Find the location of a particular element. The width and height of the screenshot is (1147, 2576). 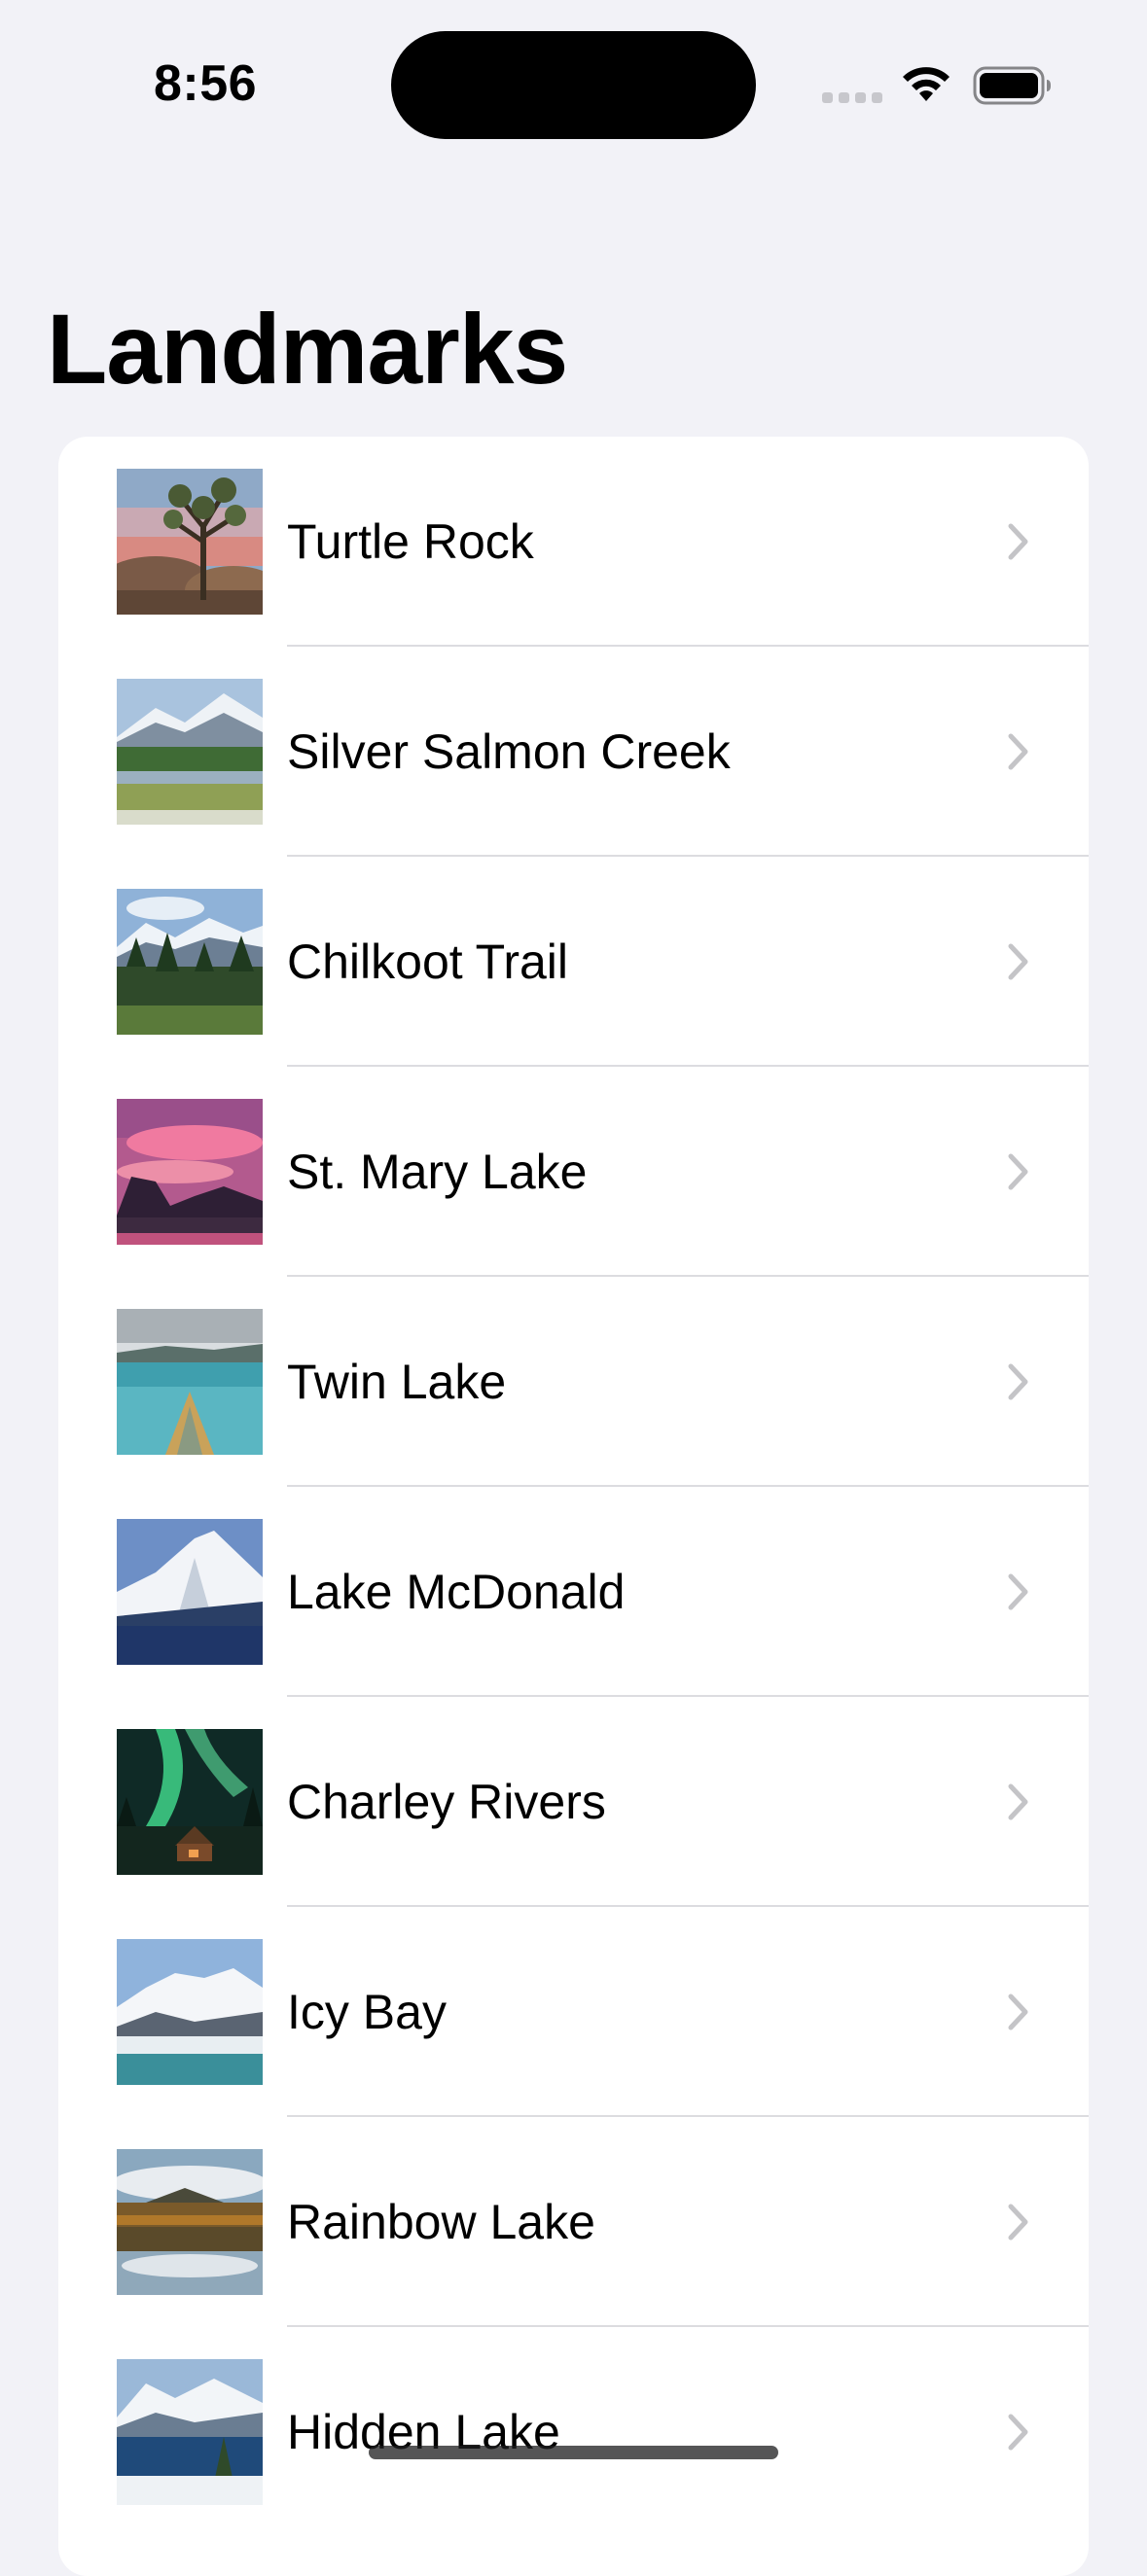

cellular-signal-icon is located at coordinates (852, 97).